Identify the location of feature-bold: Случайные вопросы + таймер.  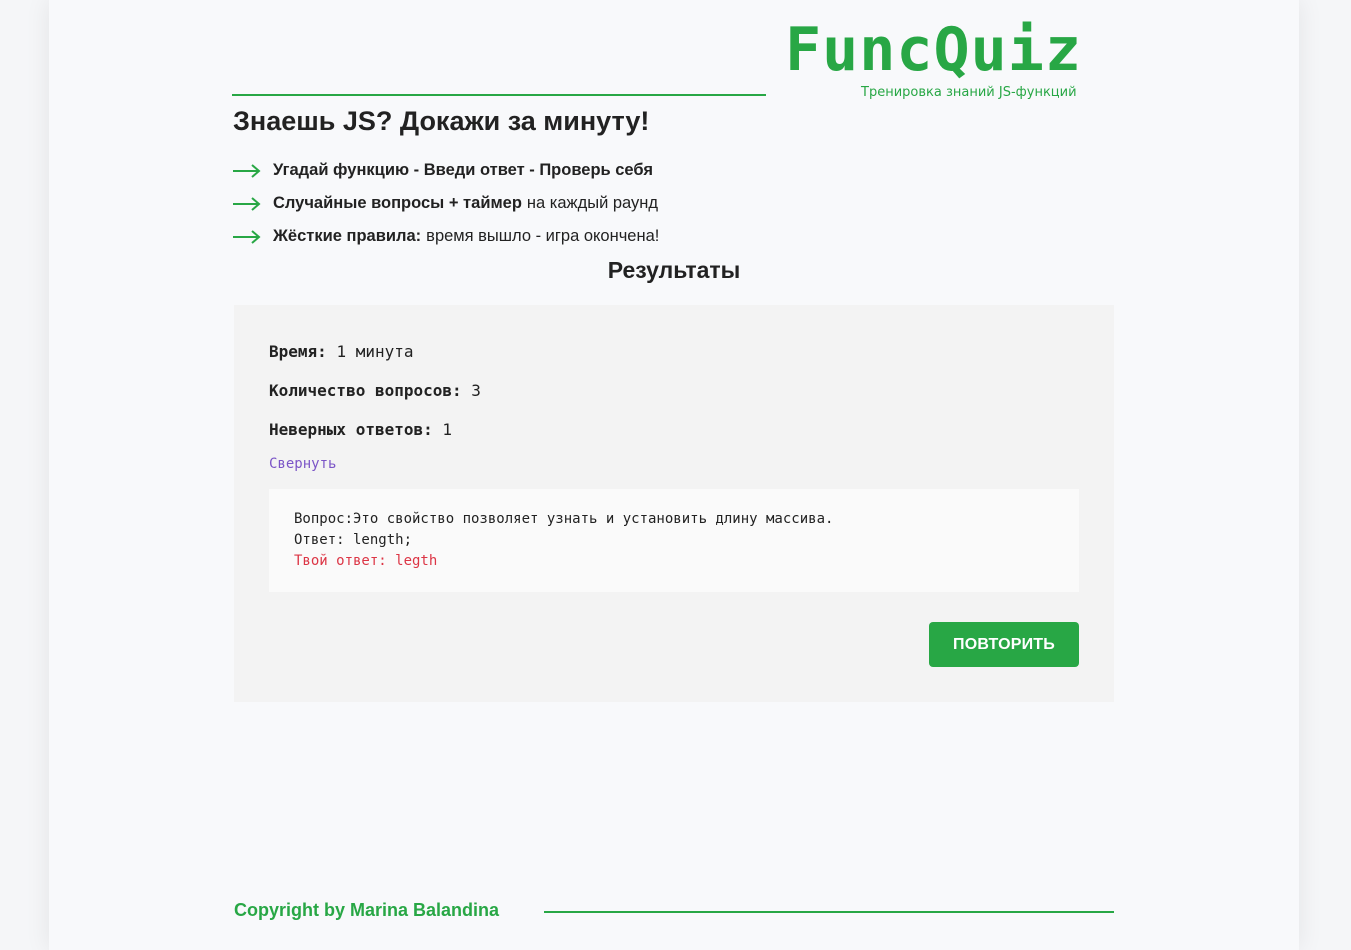
(397, 203).